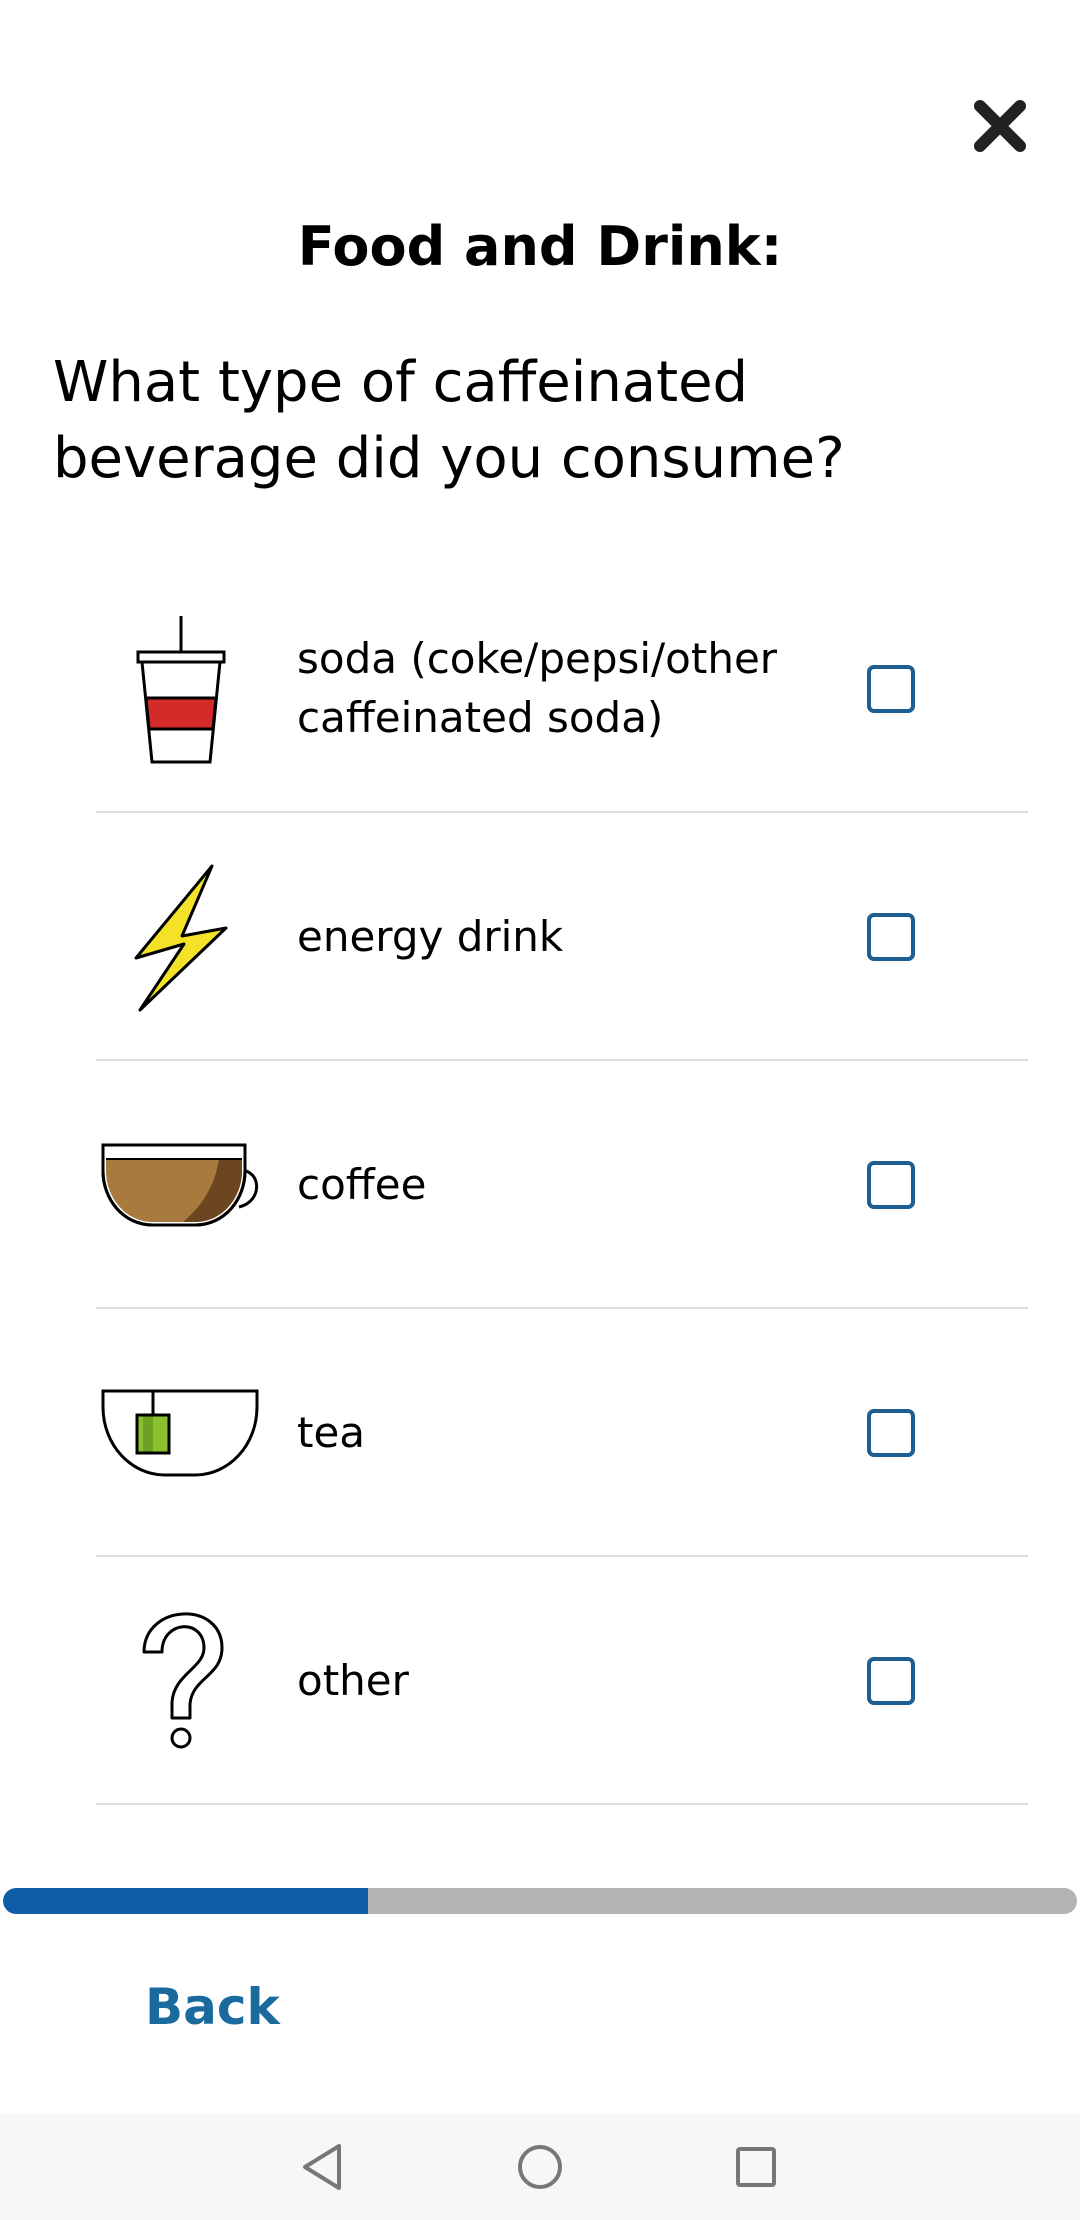 This screenshot has height=2220, width=1080. I want to click on option-coffee: coffee, so click(562, 1185).